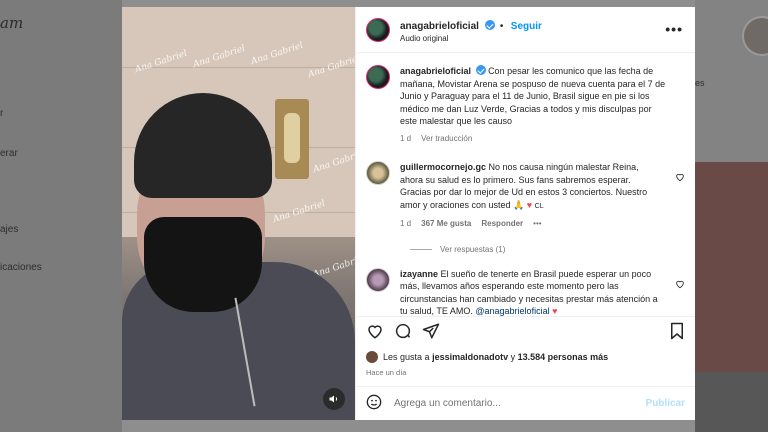 Image resolution: width=768 pixels, height=432 pixels. What do you see at coordinates (292, 139) in the screenshot?
I see `video-wall-fixture` at bounding box center [292, 139].